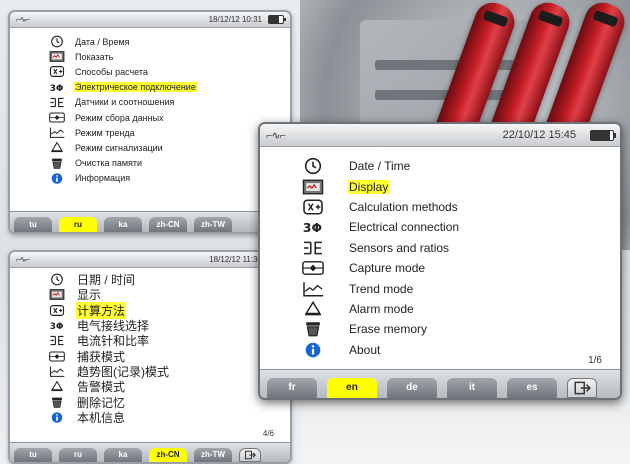 The image size is (630, 464). I want to click on menu-item-label: Alarm mode, so click(381, 308).